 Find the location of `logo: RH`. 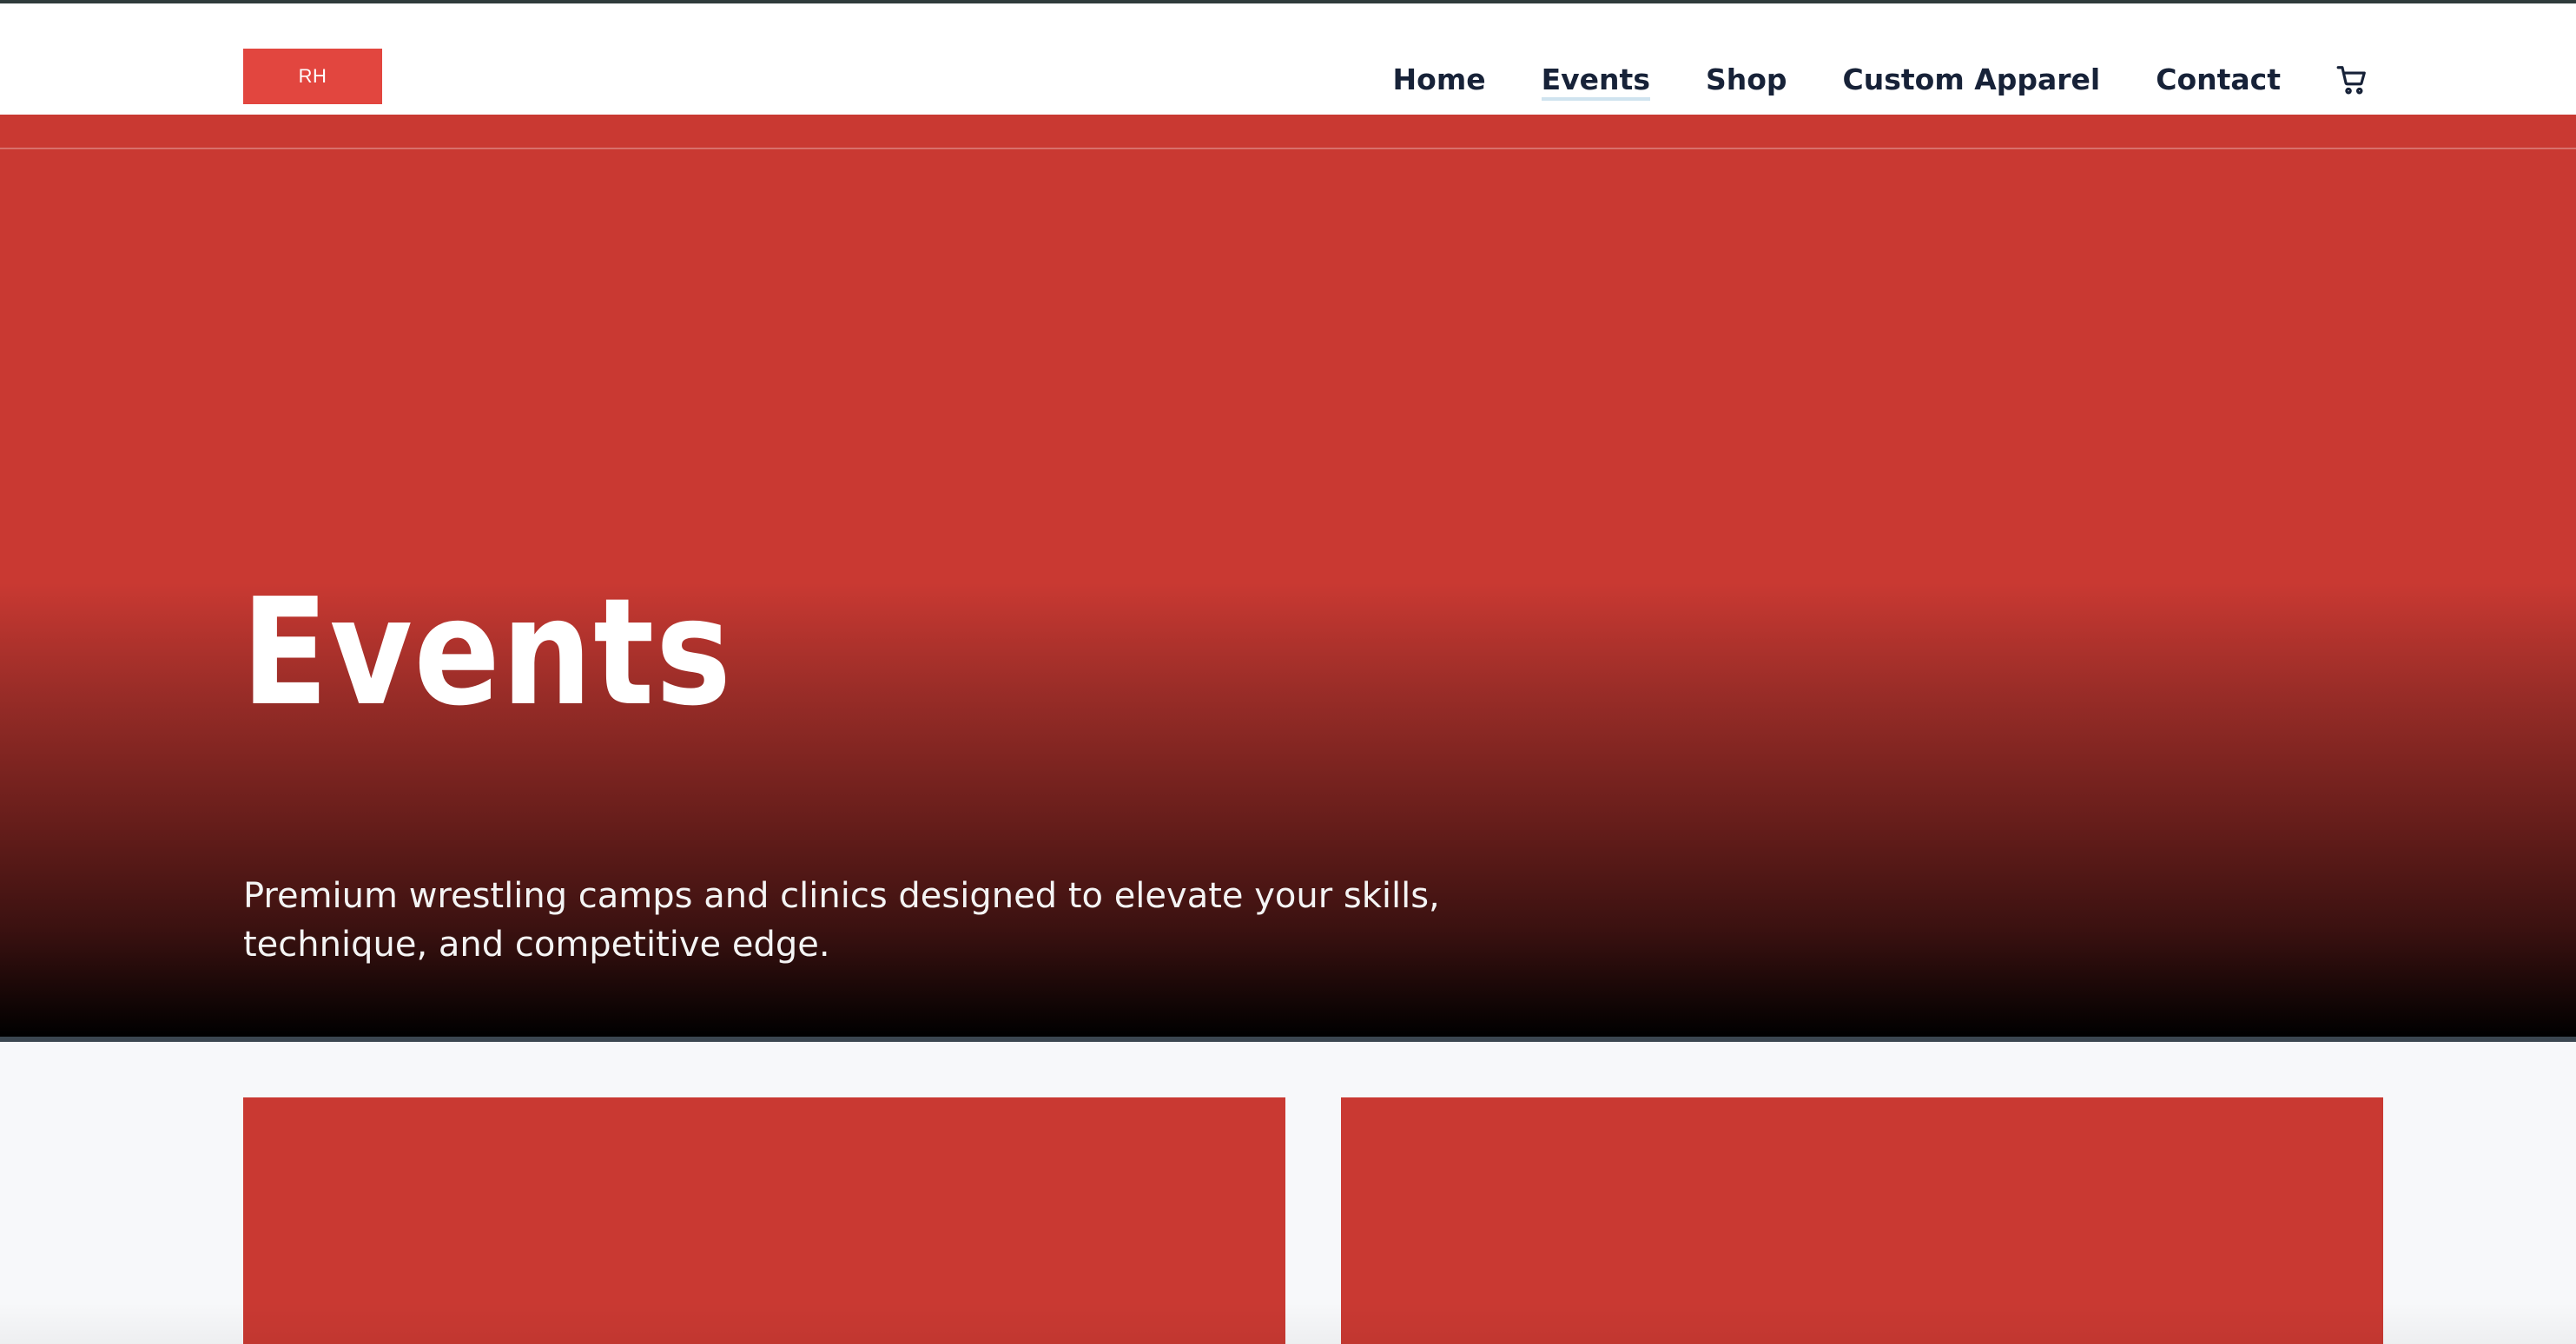

logo: RH is located at coordinates (313, 76).